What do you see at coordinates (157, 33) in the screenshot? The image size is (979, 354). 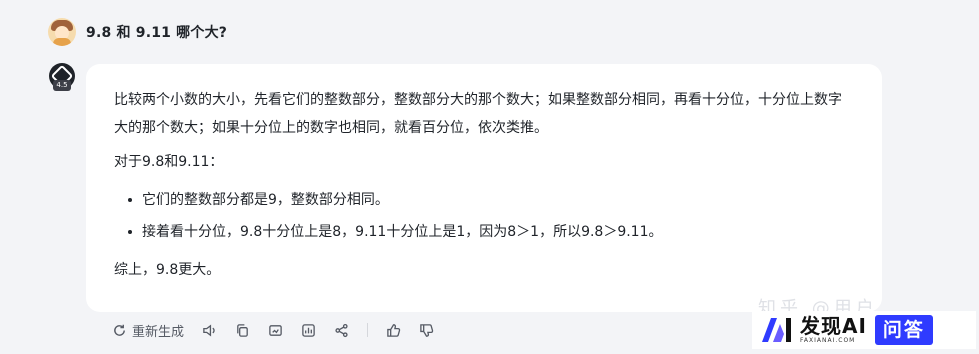 I see `user-question-text: 9.8 和 9.11 哪个大?` at bounding box center [157, 33].